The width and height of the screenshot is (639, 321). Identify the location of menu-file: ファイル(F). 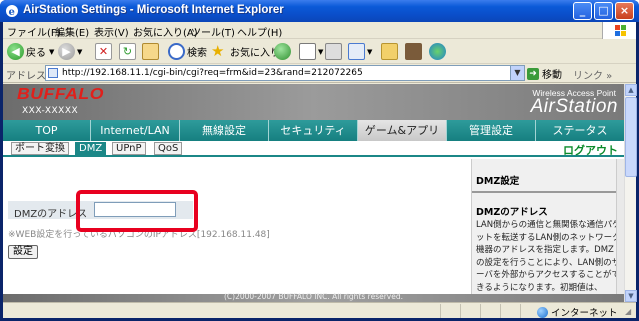
(34, 31).